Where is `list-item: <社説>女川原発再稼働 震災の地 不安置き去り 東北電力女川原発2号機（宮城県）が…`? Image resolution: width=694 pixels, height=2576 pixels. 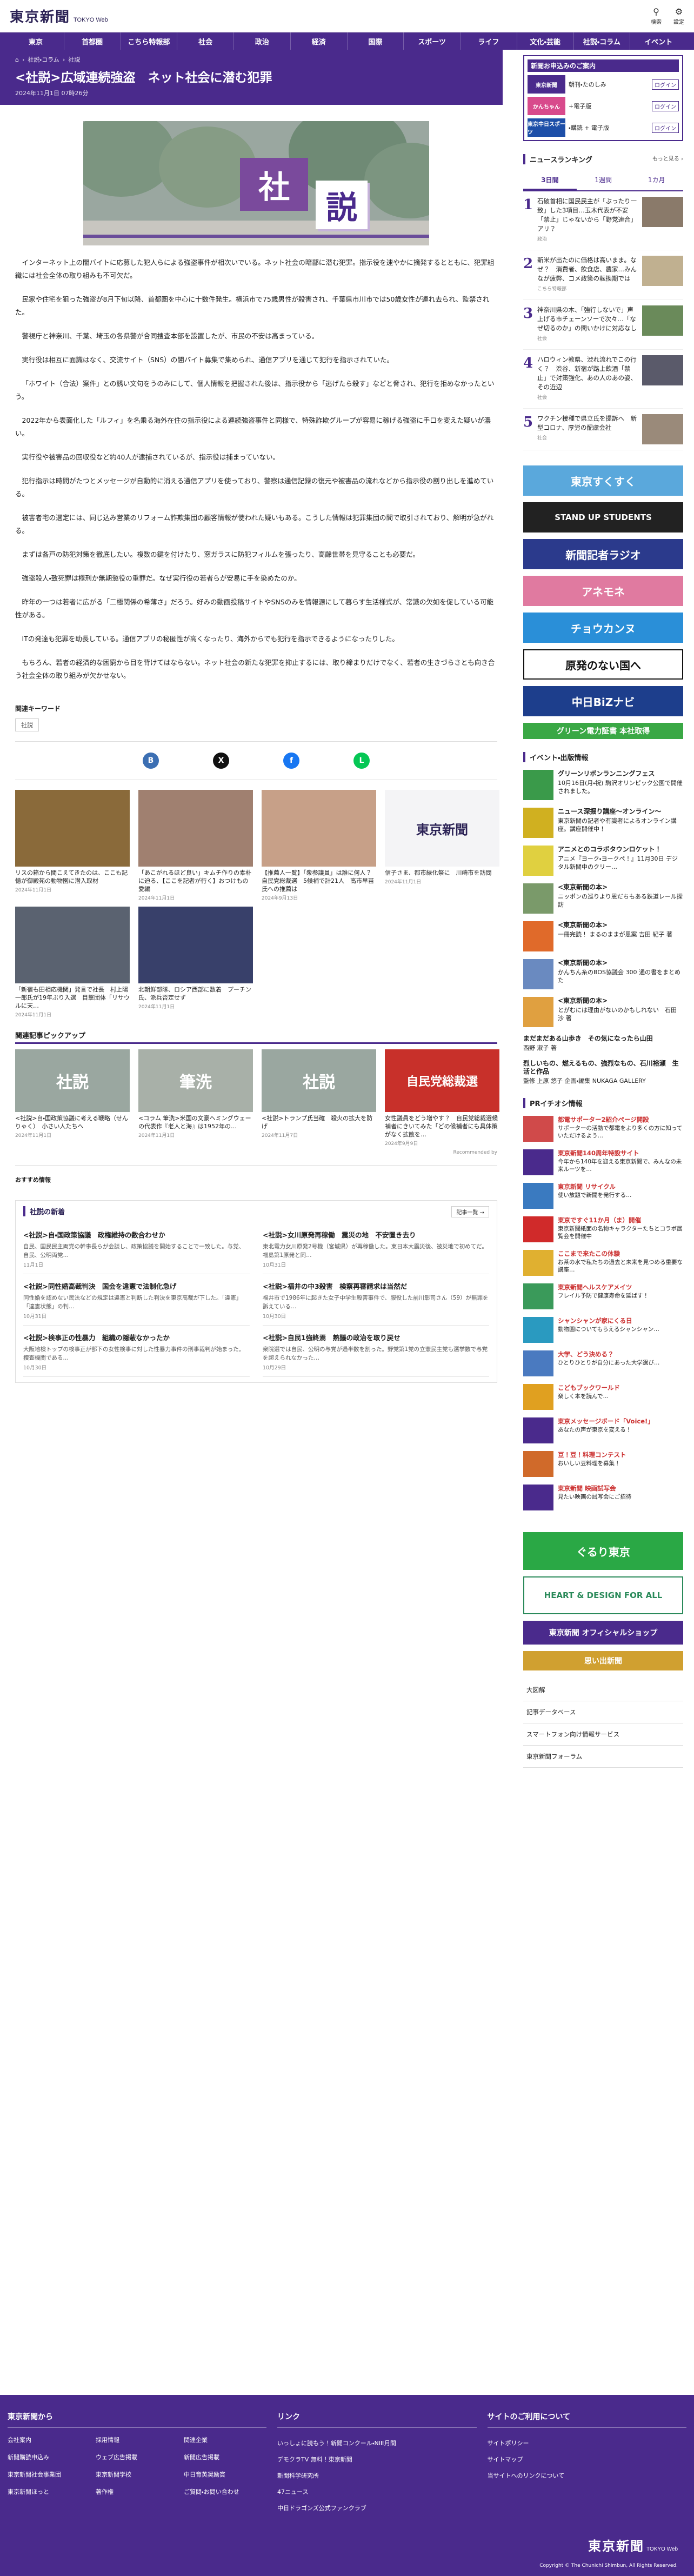
list-item: <社説>女川原発再稼働 震災の地 不安置き去り 東北電力女川原発2号機（宮城県）が… is located at coordinates (376, 1252).